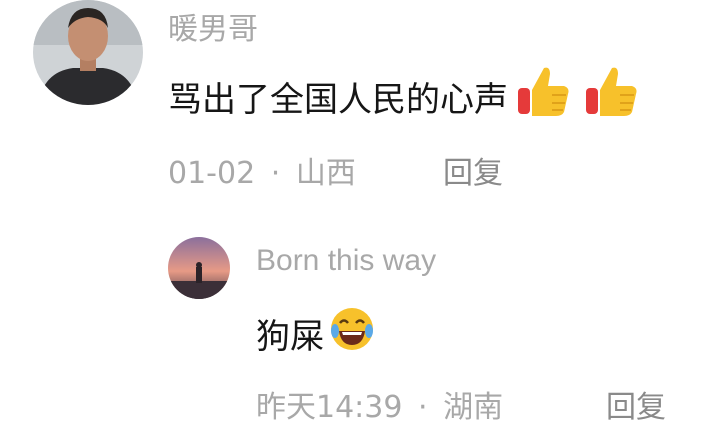 The height and width of the screenshot is (426, 720). I want to click on reply-location: 湖南, so click(473, 407).